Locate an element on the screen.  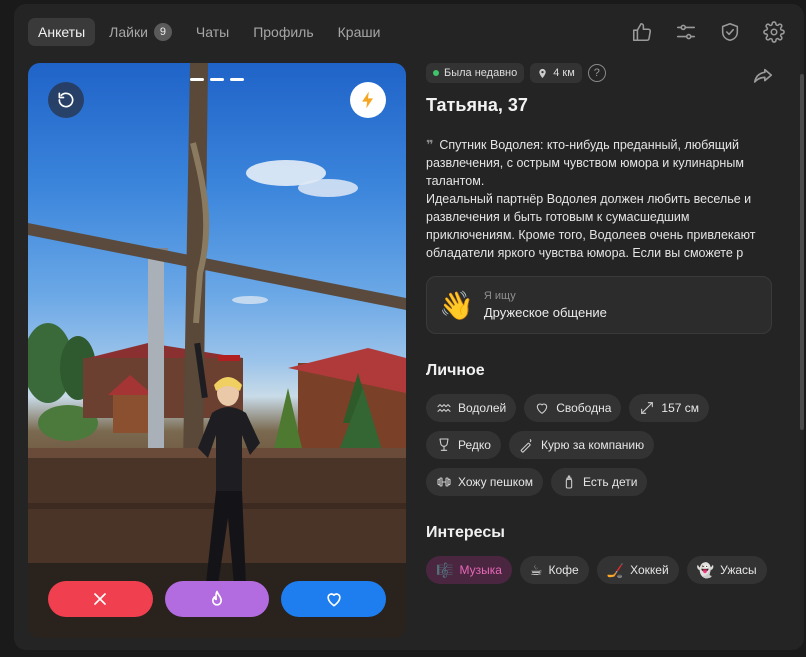
alcohol-chip: Редко is located at coordinates (463, 445).